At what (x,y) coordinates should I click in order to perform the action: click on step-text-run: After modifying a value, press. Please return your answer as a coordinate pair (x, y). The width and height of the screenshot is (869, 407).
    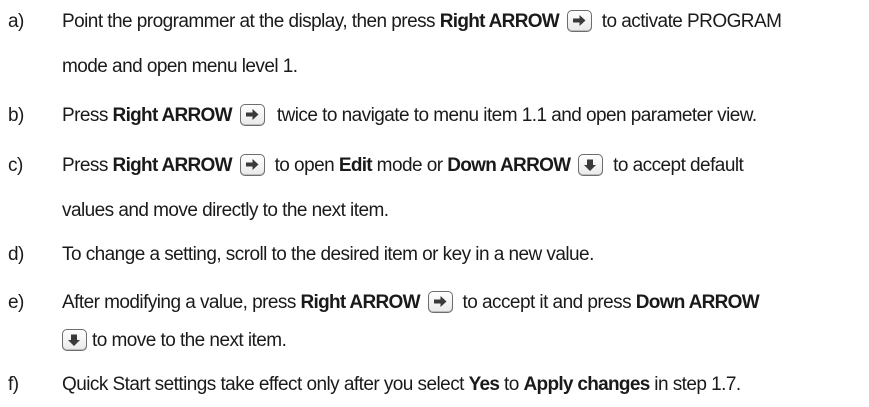
    Looking at the image, I should click on (181, 302).